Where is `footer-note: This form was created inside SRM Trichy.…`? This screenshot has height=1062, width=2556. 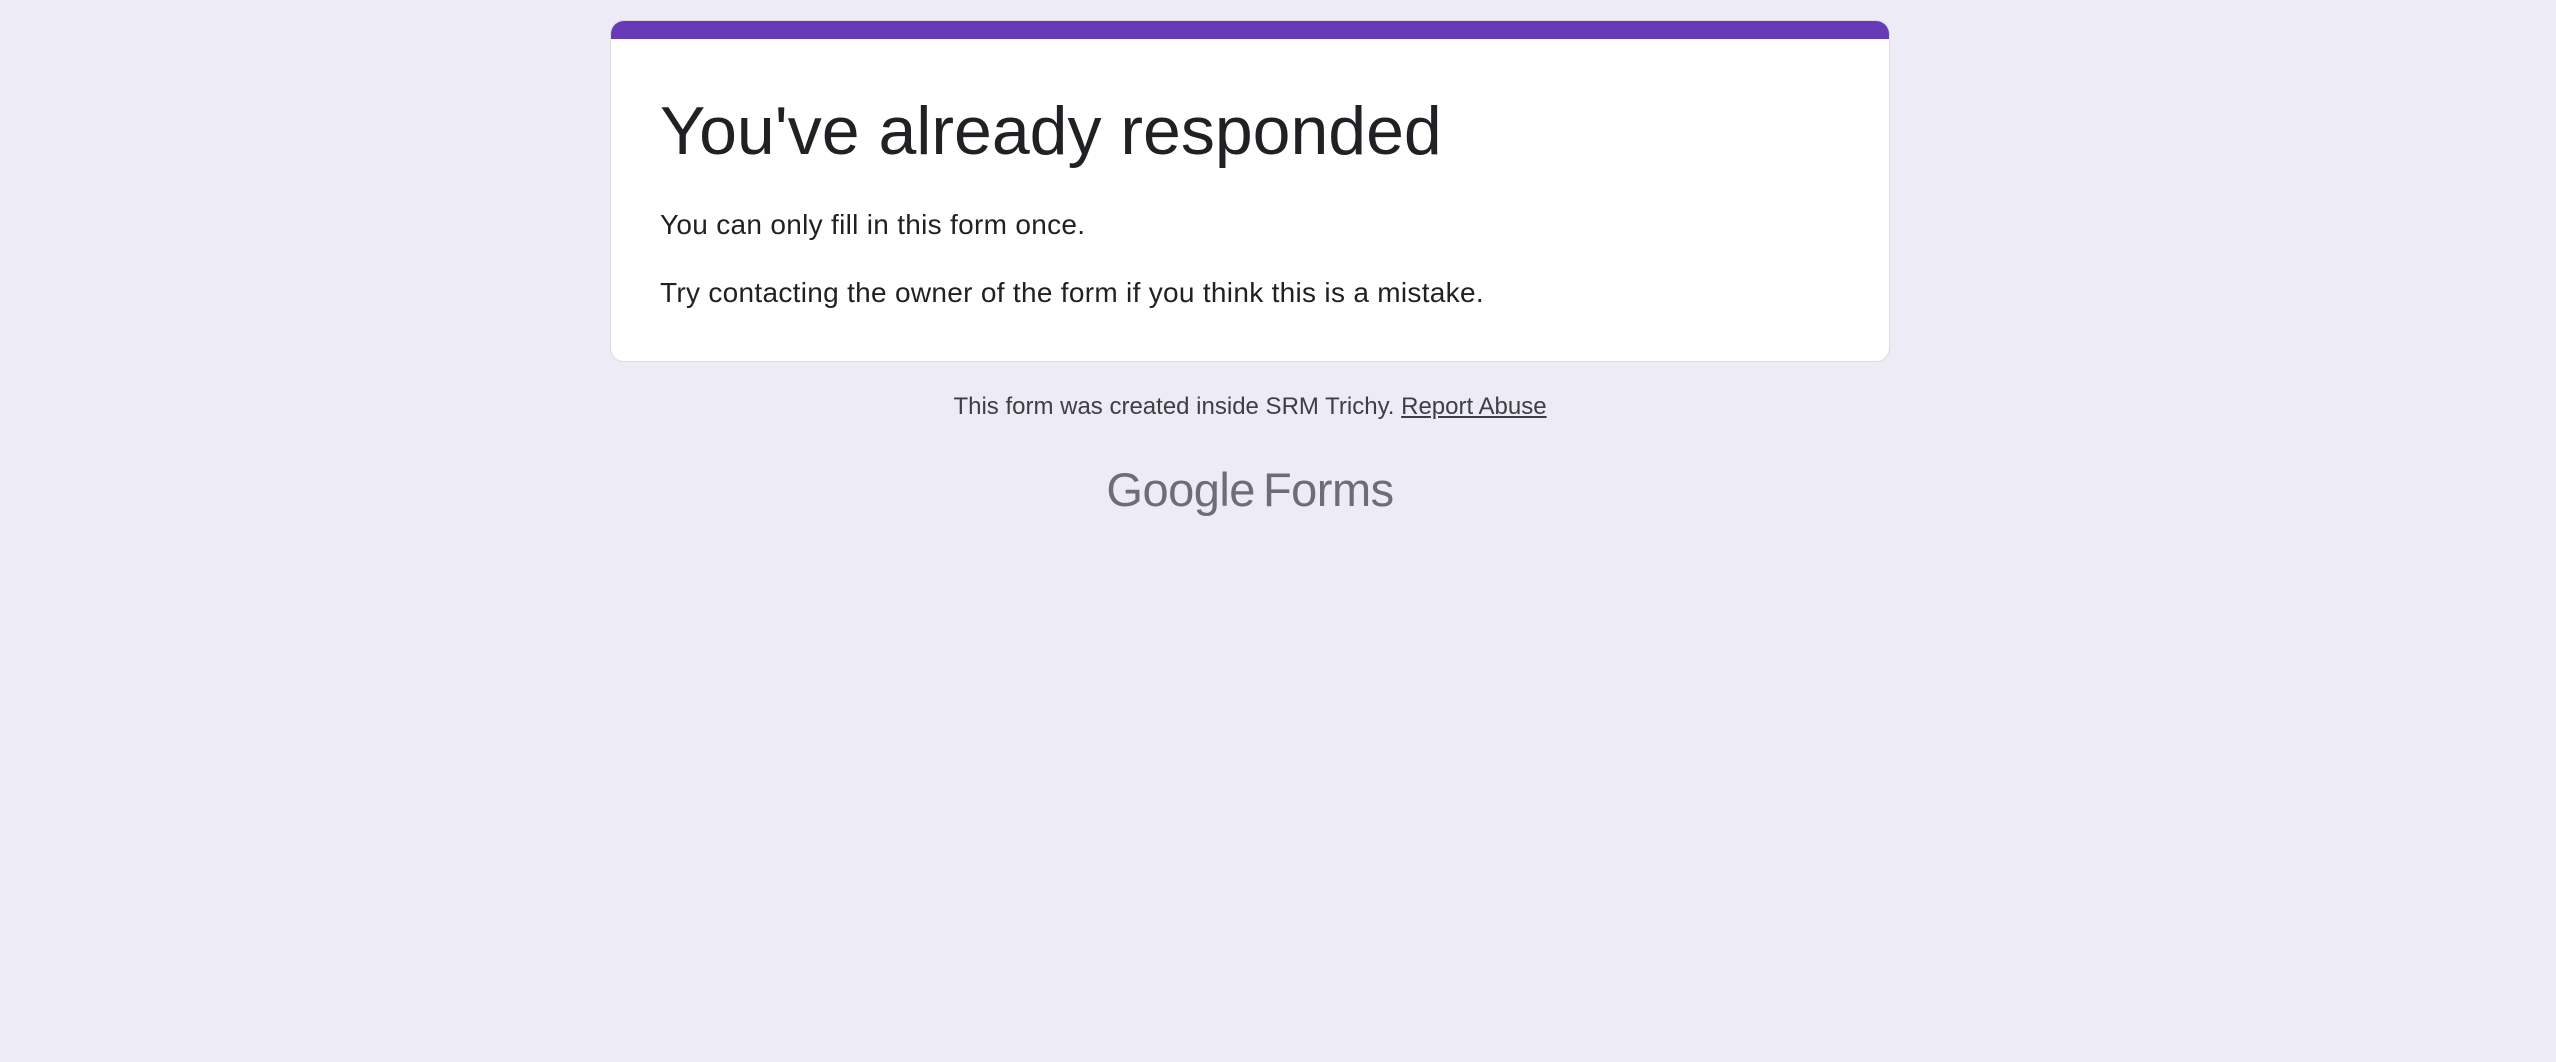
footer-note: This form was created inside SRM Trichy.… is located at coordinates (1250, 407).